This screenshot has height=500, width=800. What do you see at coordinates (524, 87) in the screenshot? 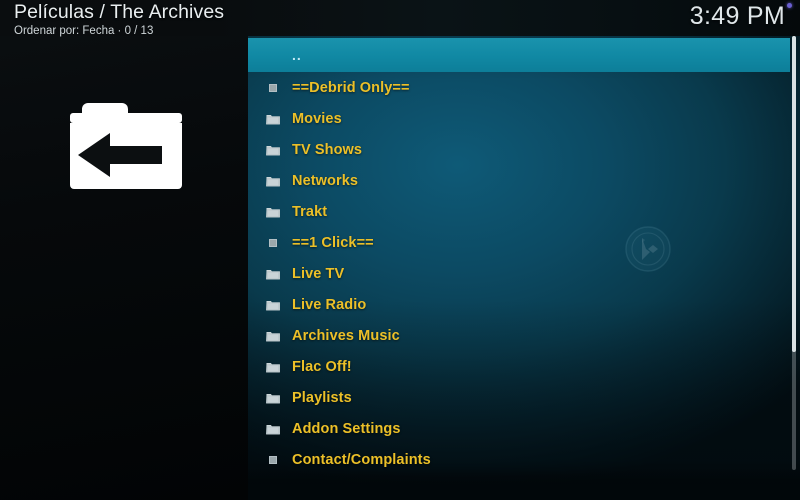
I see `list-item: ==Debrid Only==` at bounding box center [524, 87].